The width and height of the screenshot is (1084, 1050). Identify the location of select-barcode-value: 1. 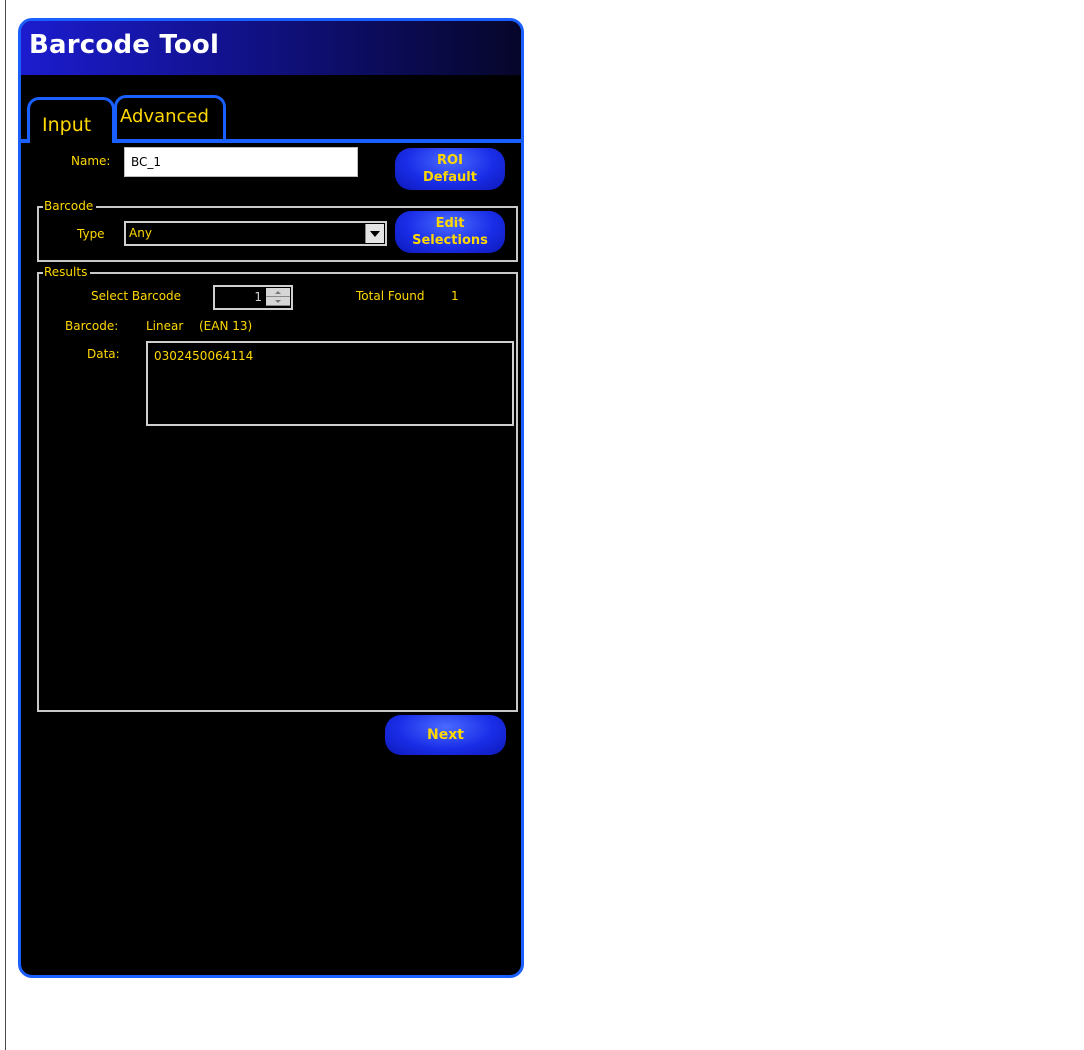
(258, 297).